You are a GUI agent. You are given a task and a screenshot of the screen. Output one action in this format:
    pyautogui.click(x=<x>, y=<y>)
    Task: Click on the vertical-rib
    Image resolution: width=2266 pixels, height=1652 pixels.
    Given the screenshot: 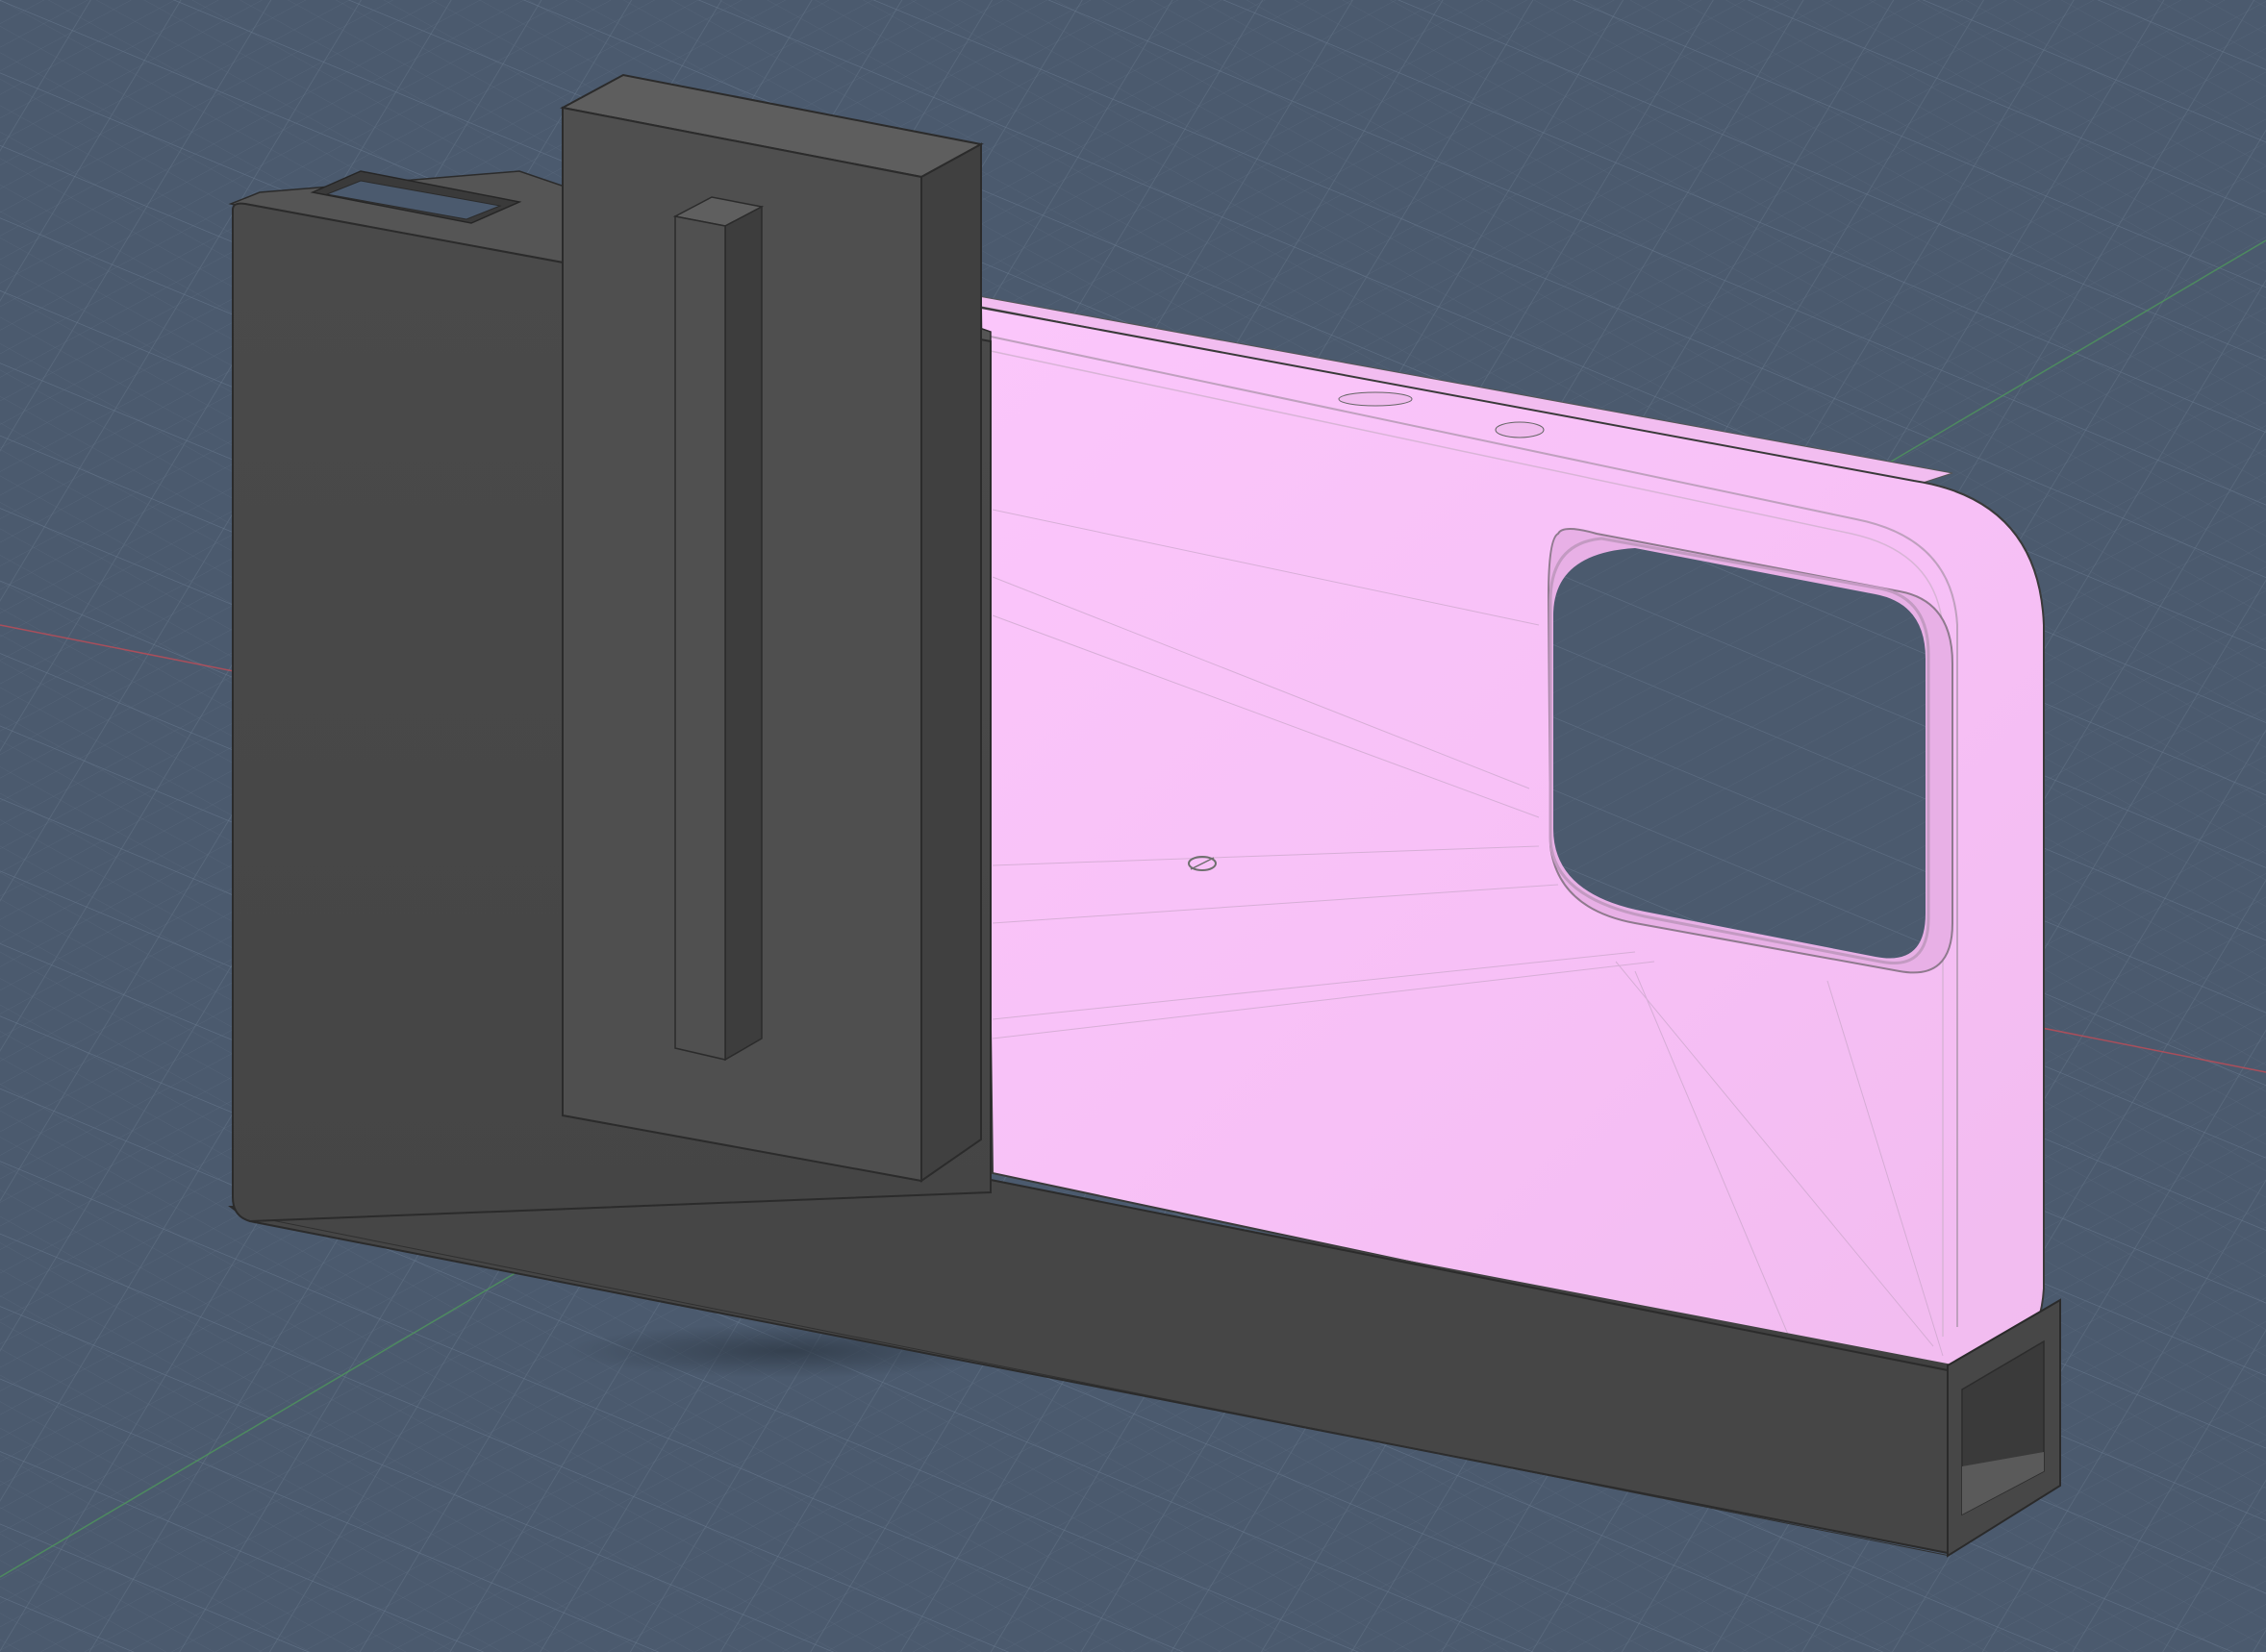 What is the action you would take?
    pyautogui.click(x=719, y=629)
    